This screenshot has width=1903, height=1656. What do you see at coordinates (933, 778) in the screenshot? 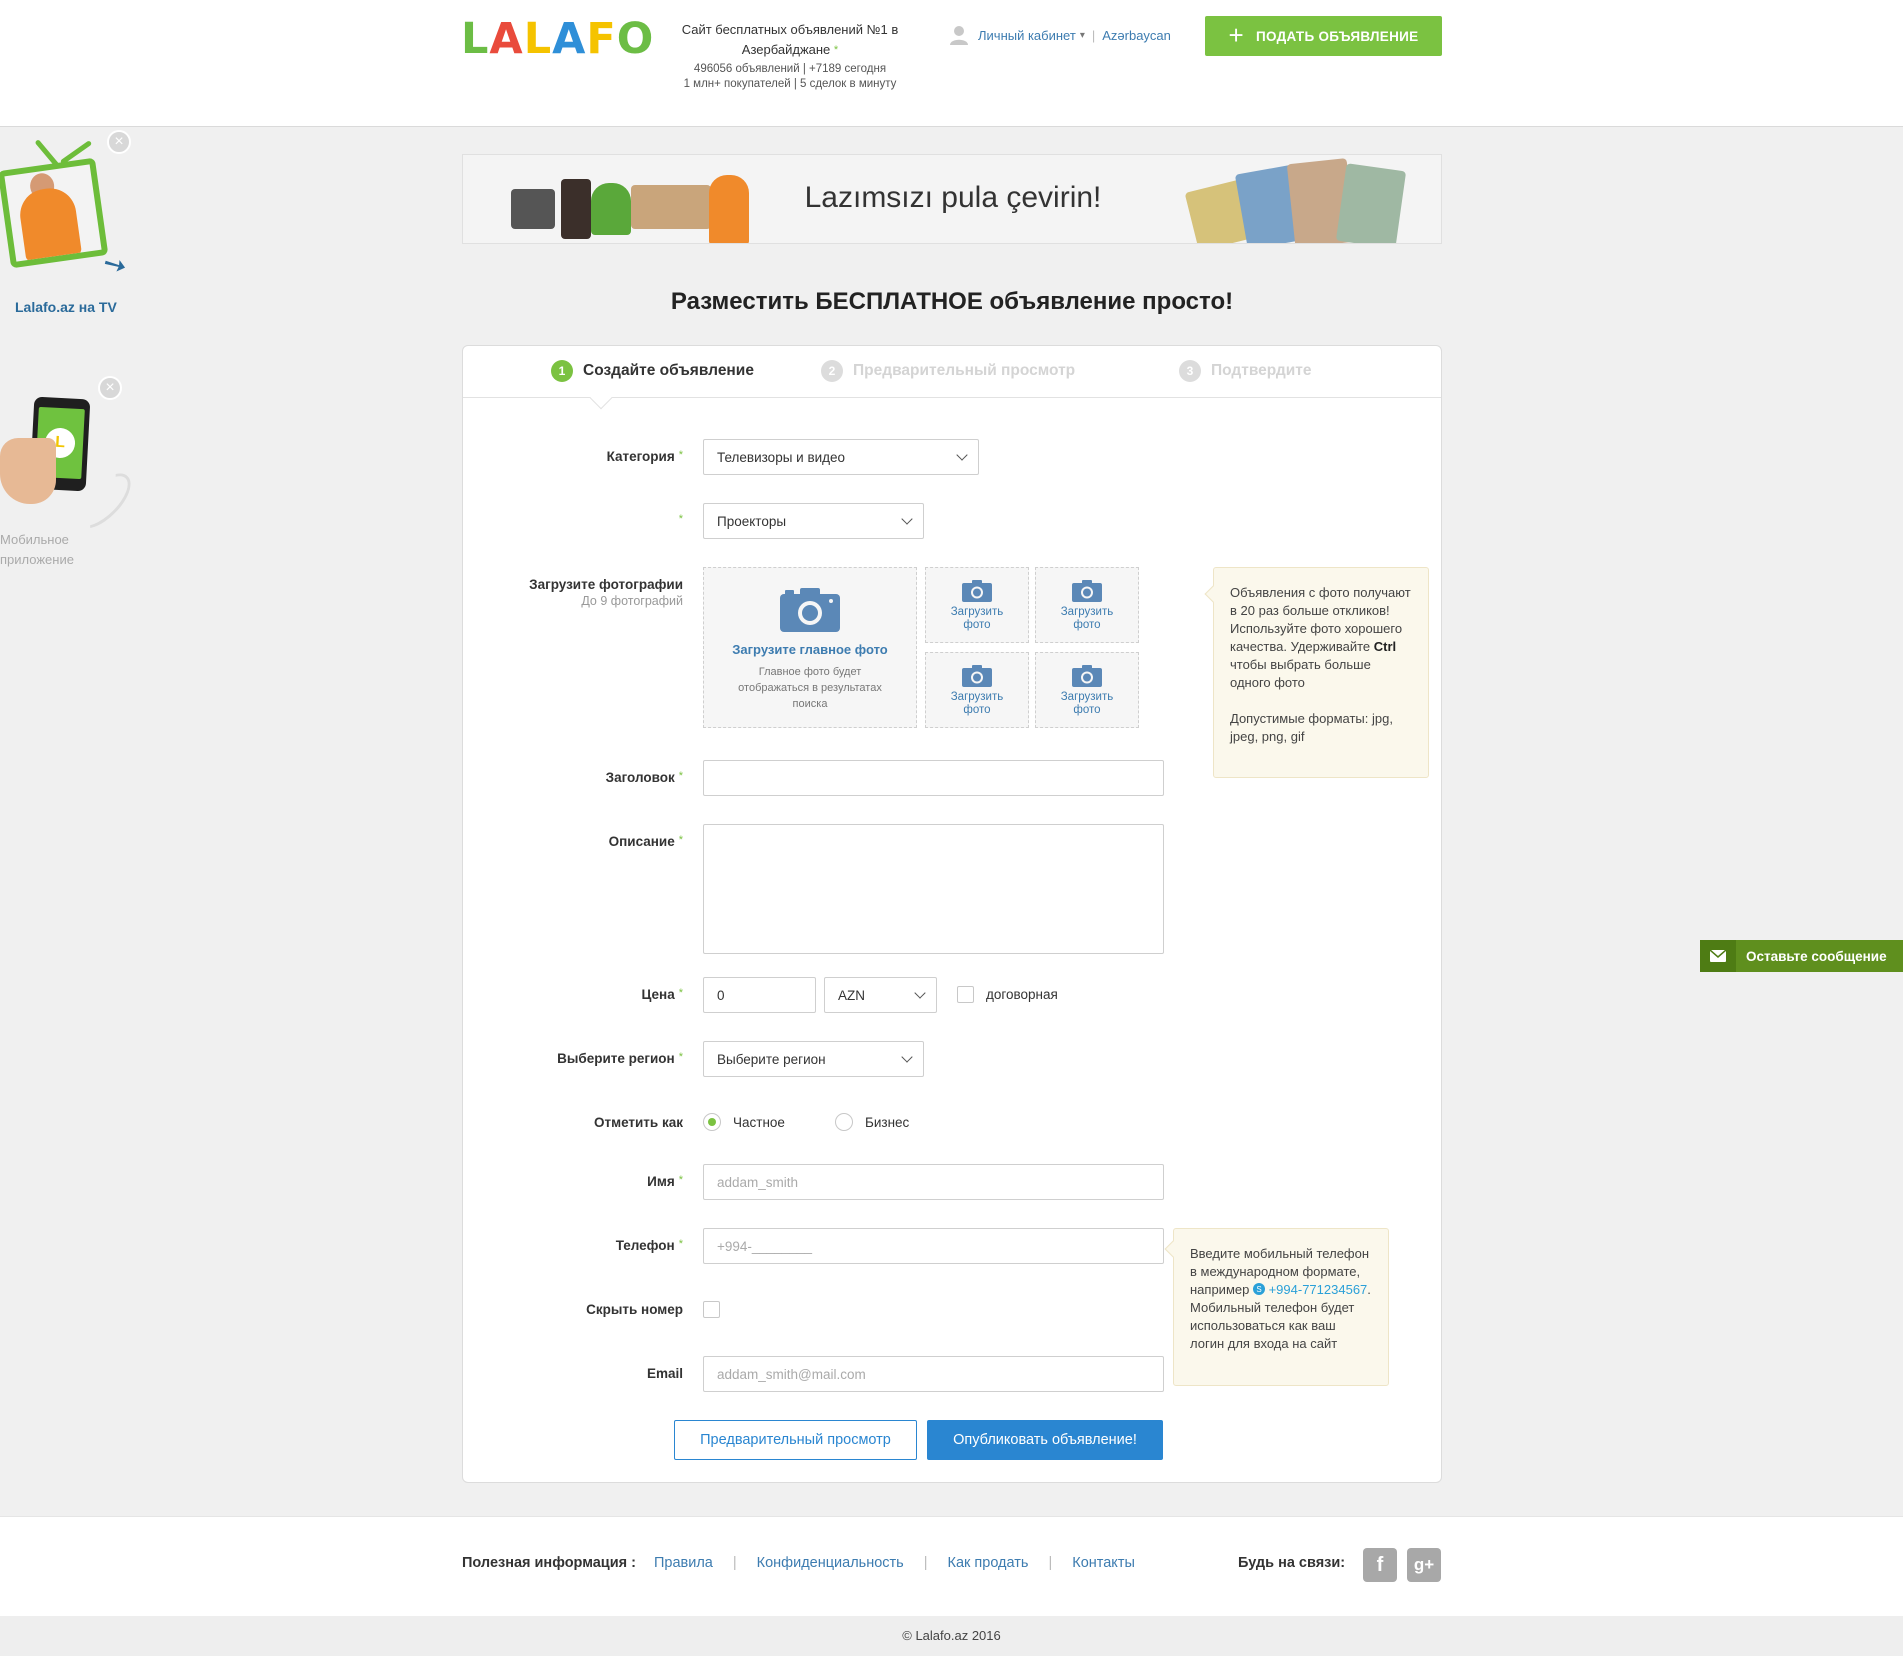
I see `title-input` at bounding box center [933, 778].